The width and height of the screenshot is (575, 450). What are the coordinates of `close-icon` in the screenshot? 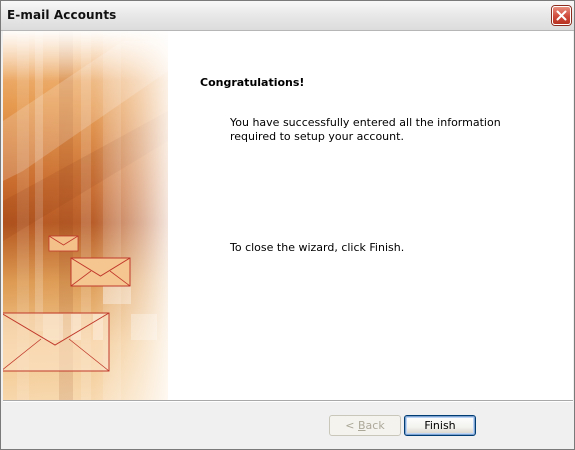 It's located at (561, 15).